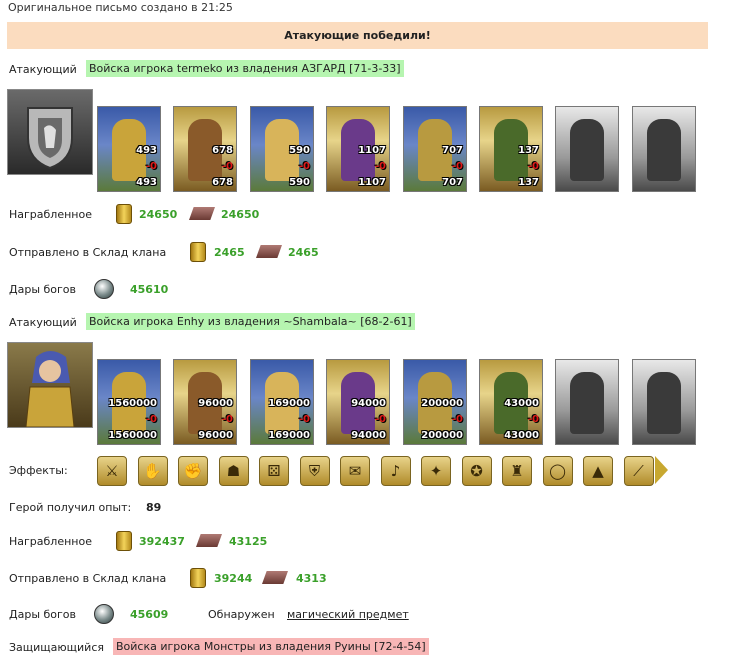  I want to click on sword-effect-icon: ⚔, so click(112, 471).